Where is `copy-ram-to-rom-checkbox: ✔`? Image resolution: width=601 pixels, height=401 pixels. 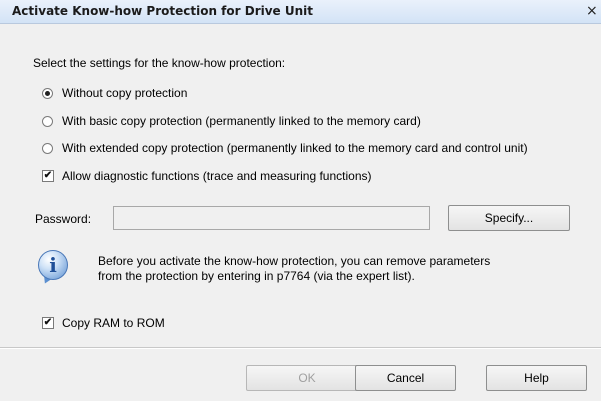 copy-ram-to-rom-checkbox: ✔ is located at coordinates (48, 323).